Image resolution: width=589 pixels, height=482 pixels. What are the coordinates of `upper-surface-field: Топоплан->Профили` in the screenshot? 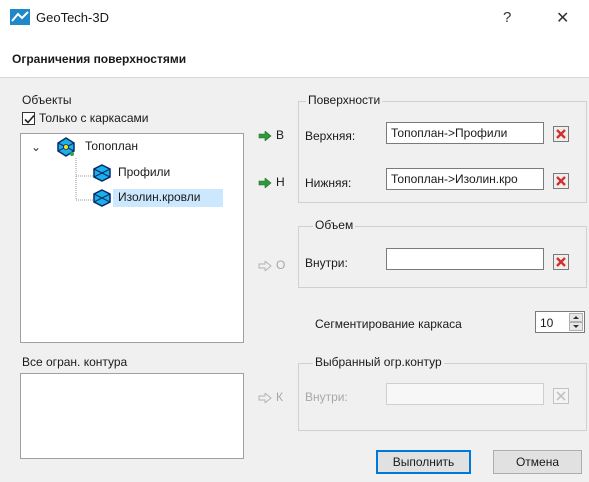 It's located at (465, 133).